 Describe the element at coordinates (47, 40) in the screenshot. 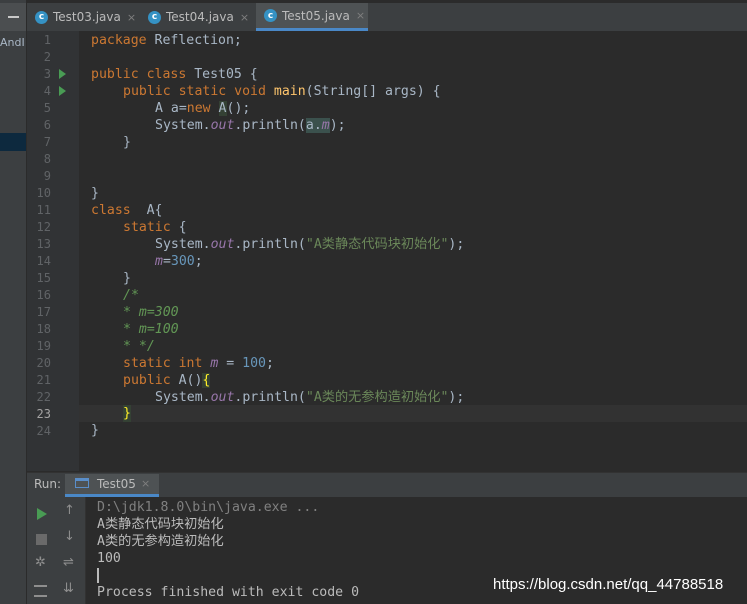

I see `line-number: 1` at that location.